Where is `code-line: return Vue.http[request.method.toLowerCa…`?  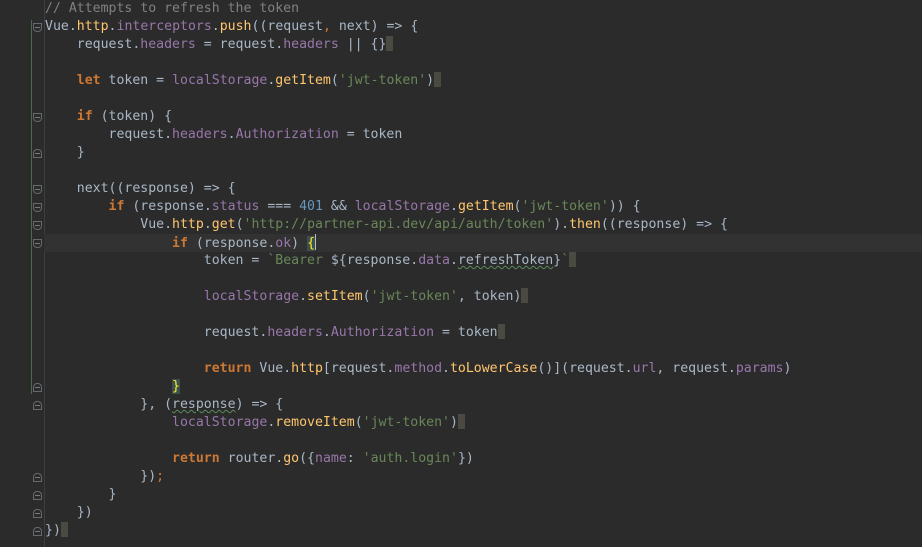 code-line: return Vue.http[request.method.toLowerCa… is located at coordinates (418, 369).